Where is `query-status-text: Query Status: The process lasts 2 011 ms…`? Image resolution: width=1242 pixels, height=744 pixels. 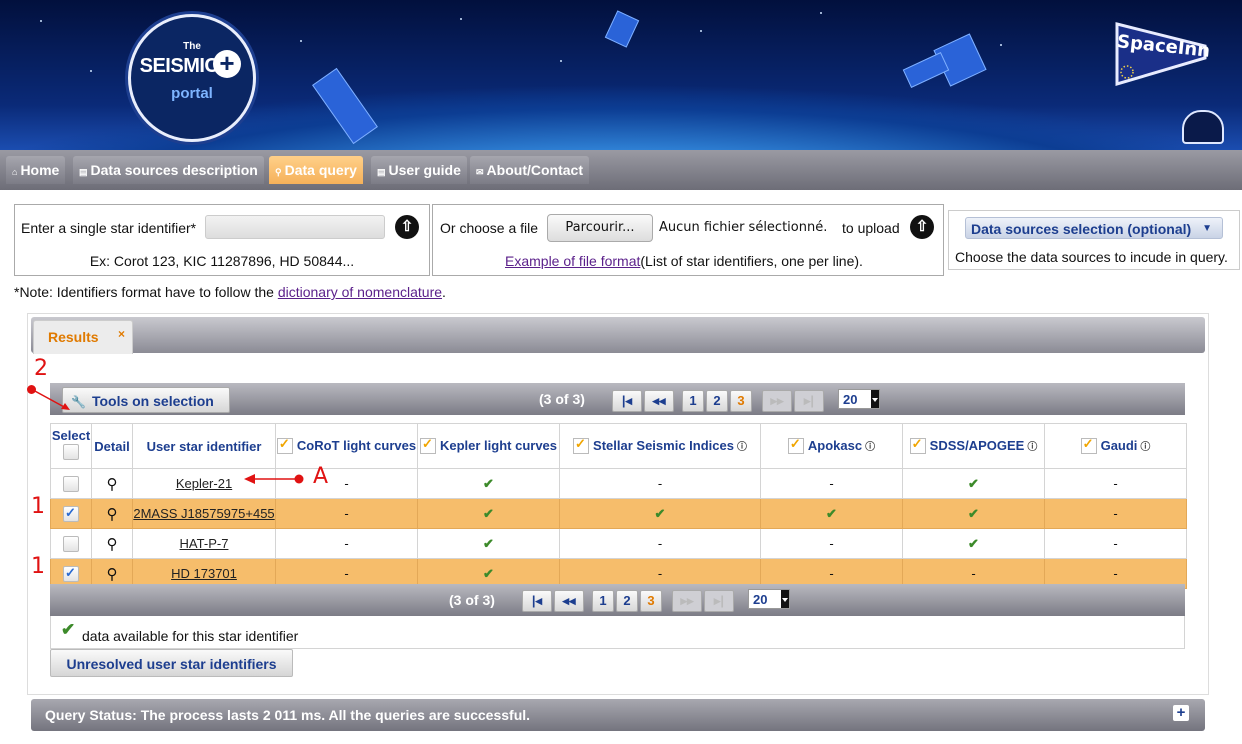
query-status-text: Query Status: The process lasts 2 011 ms… is located at coordinates (288, 715).